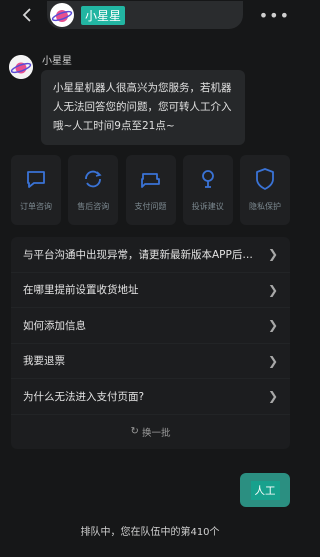 The width and height of the screenshot is (320, 557). I want to click on shortcut-label: 投诉建议, so click(207, 206).